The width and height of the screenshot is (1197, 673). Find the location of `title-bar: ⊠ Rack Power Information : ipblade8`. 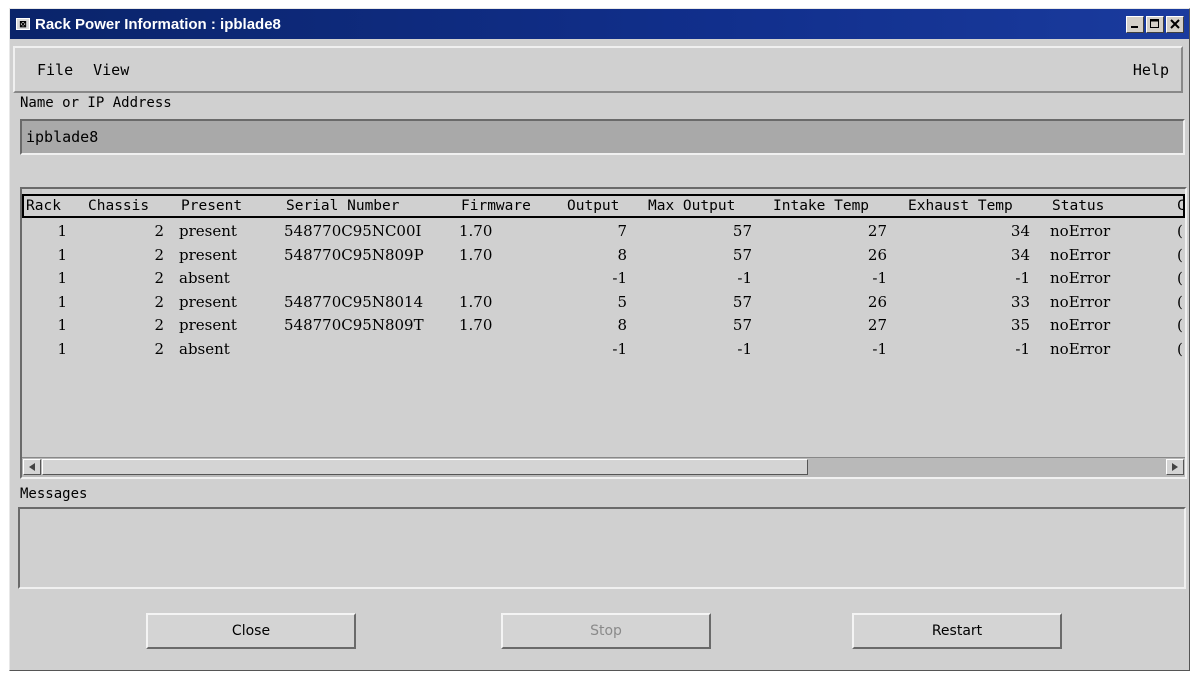

title-bar: ⊠ Rack Power Information : ipblade8 is located at coordinates (599, 24).